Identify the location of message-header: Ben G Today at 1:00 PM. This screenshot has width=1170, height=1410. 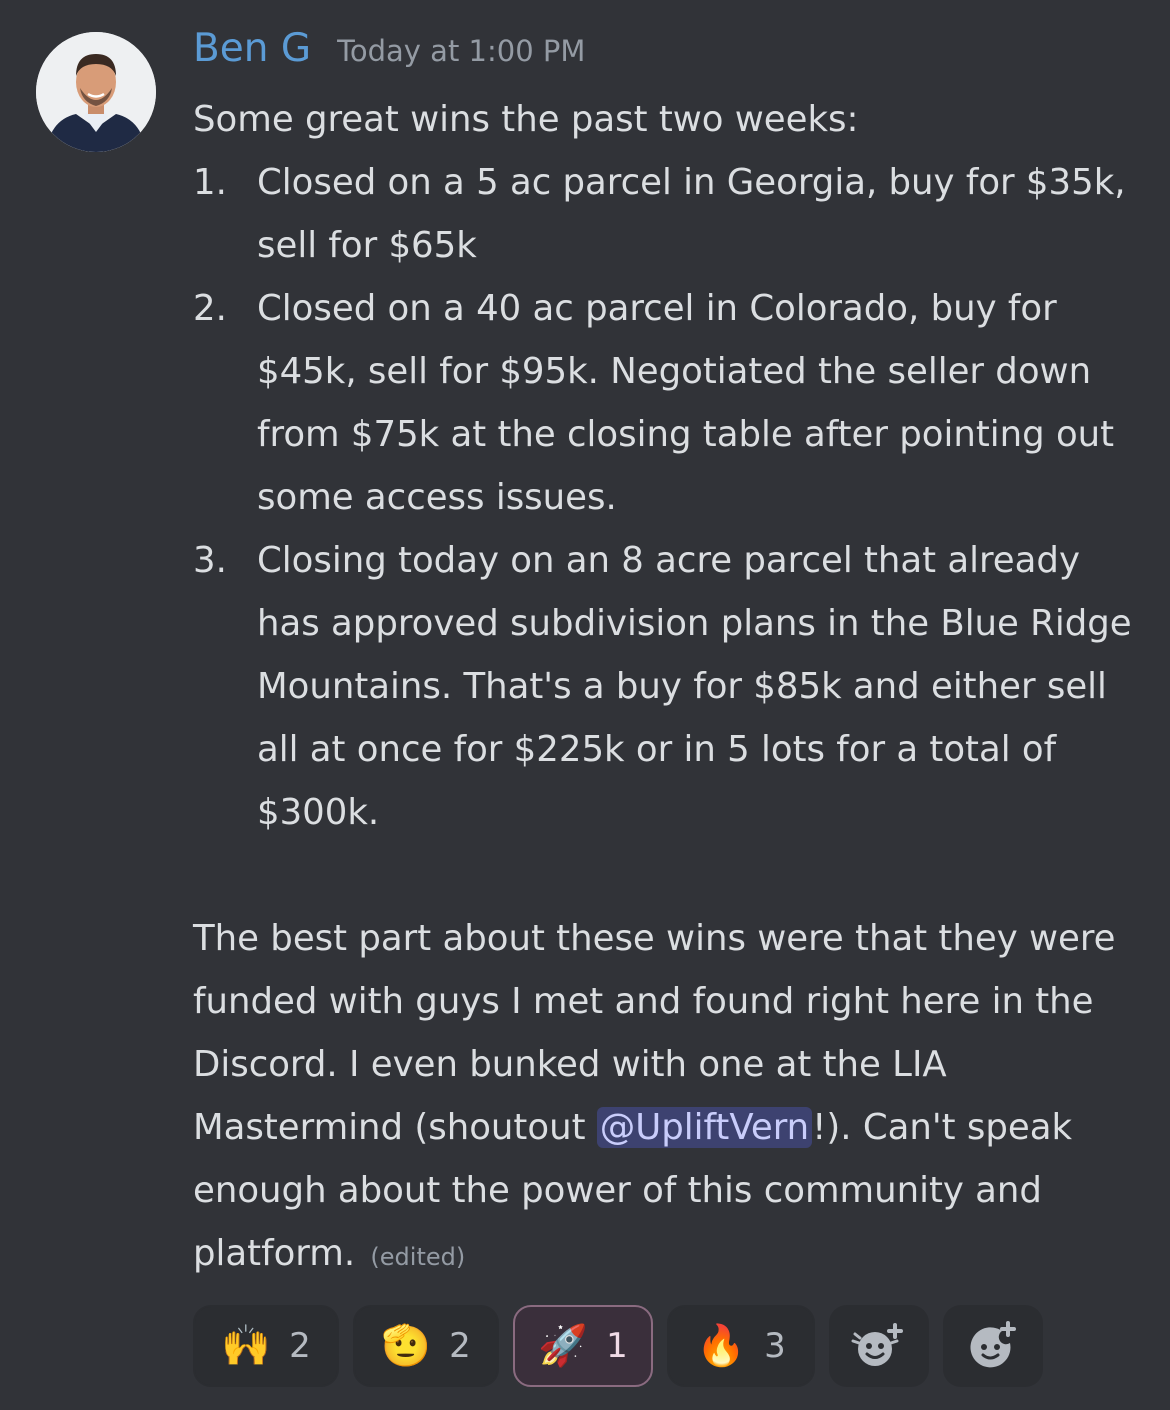
(389, 48).